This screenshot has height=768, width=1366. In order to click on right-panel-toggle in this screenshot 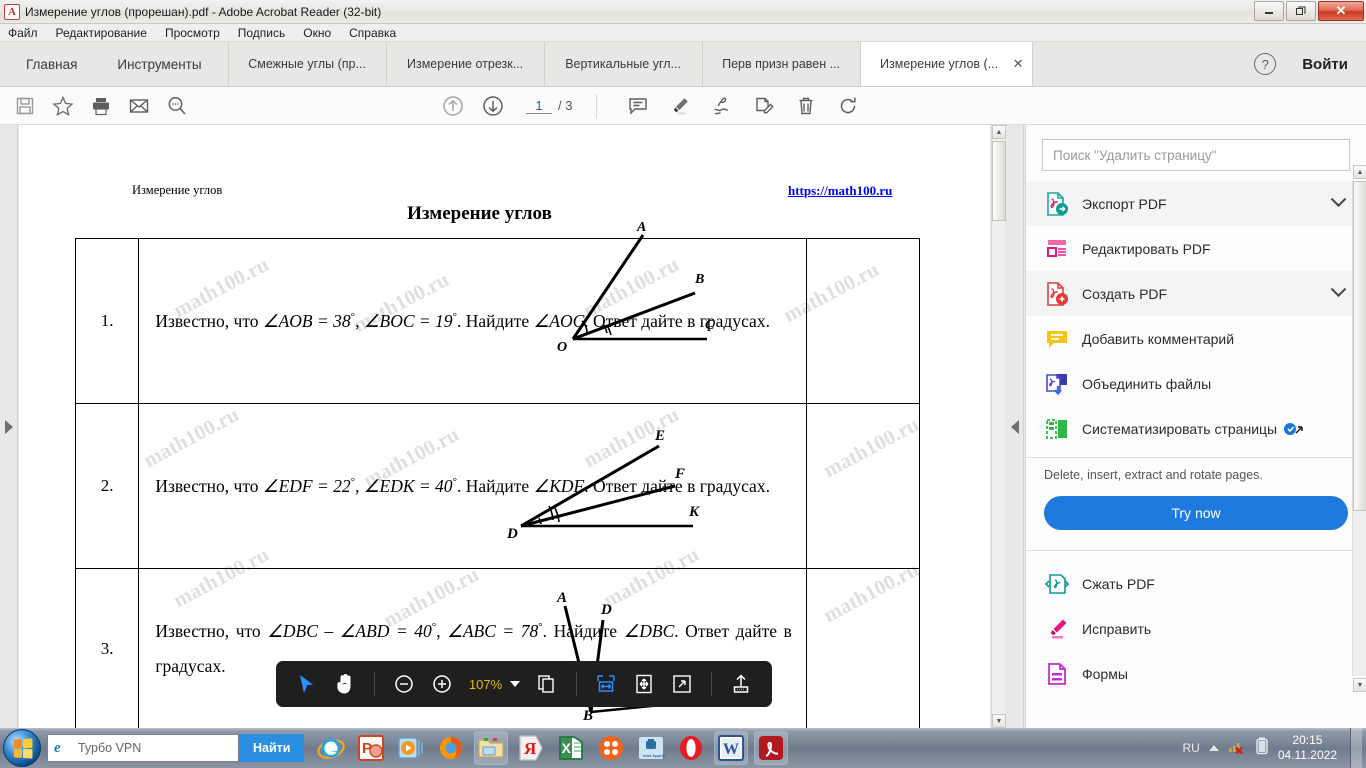, I will do `click(1015, 426)`.